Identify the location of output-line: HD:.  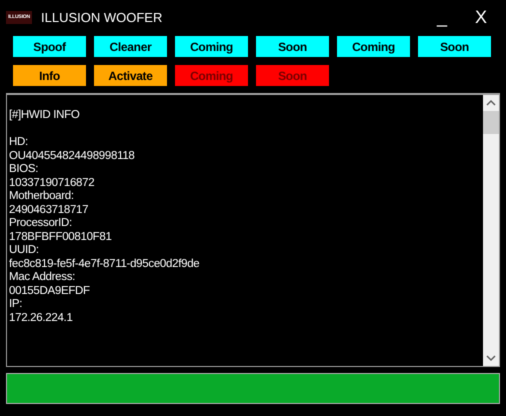
(19, 143).